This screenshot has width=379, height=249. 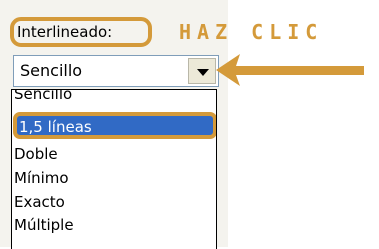 What do you see at coordinates (116, 71) in the screenshot?
I see `line-spacing-combobox: Sencillo` at bounding box center [116, 71].